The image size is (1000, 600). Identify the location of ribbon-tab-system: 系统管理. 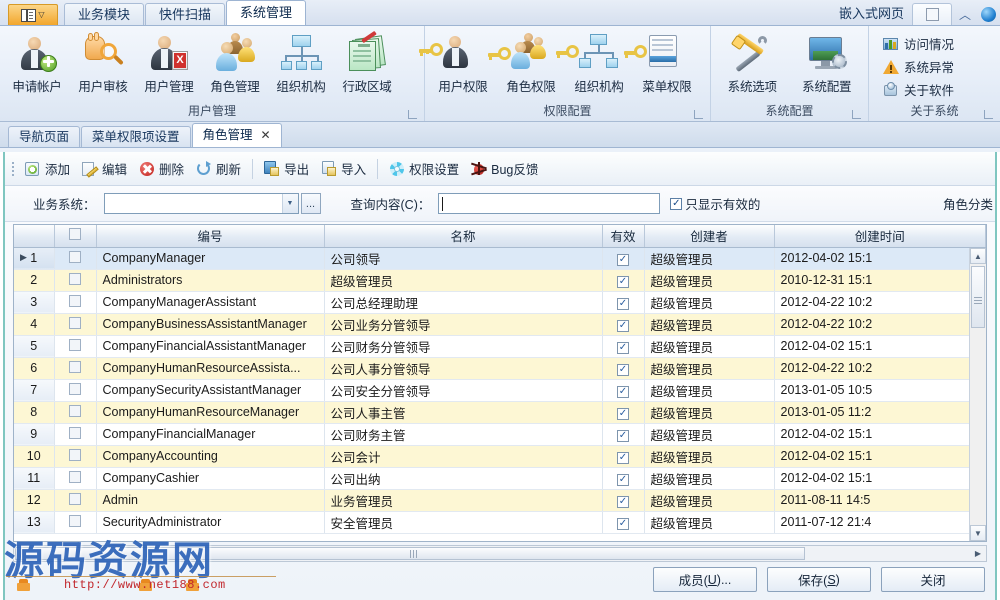
(266, 12).